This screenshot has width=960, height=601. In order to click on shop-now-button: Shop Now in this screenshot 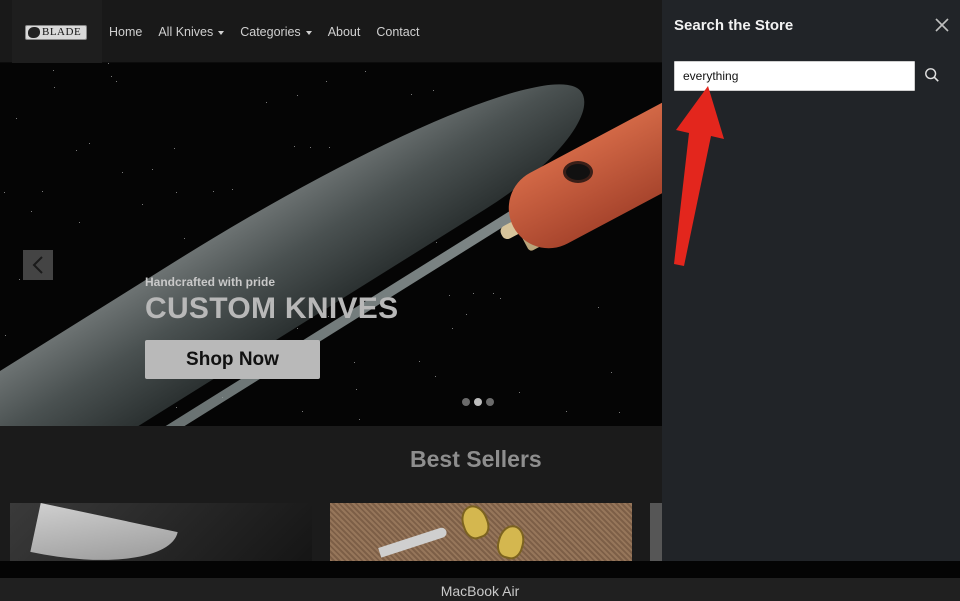, I will do `click(232, 359)`.